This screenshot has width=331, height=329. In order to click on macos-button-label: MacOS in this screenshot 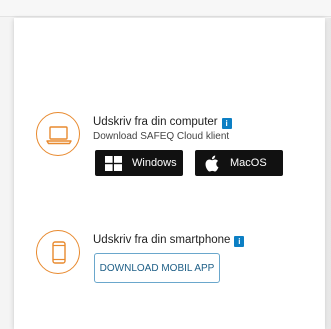, I will do `click(248, 163)`.